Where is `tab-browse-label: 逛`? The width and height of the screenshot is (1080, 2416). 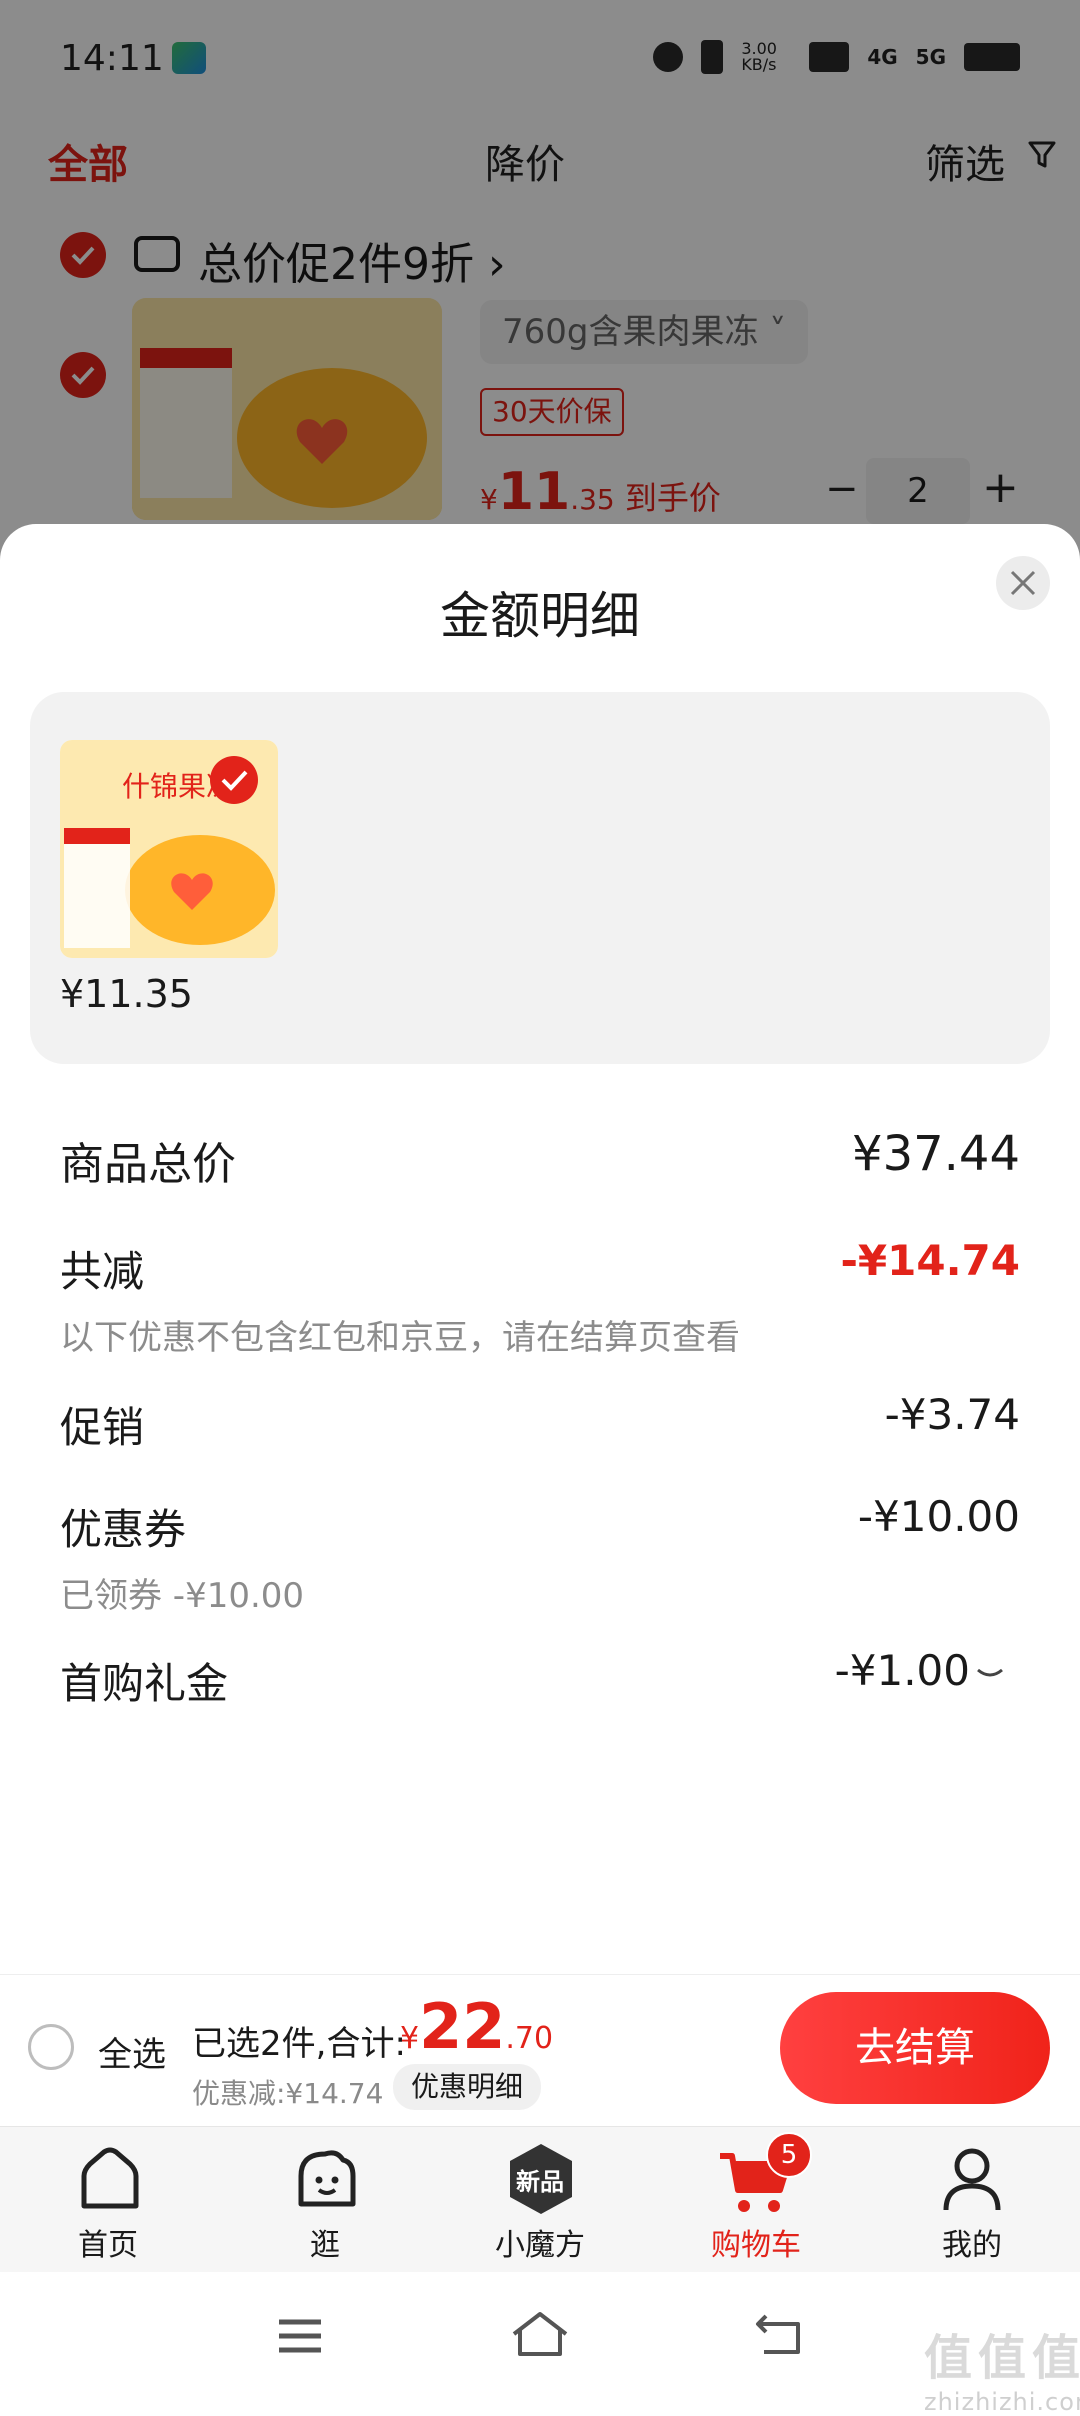
tab-browse-label: 逛 is located at coordinates (325, 2245).